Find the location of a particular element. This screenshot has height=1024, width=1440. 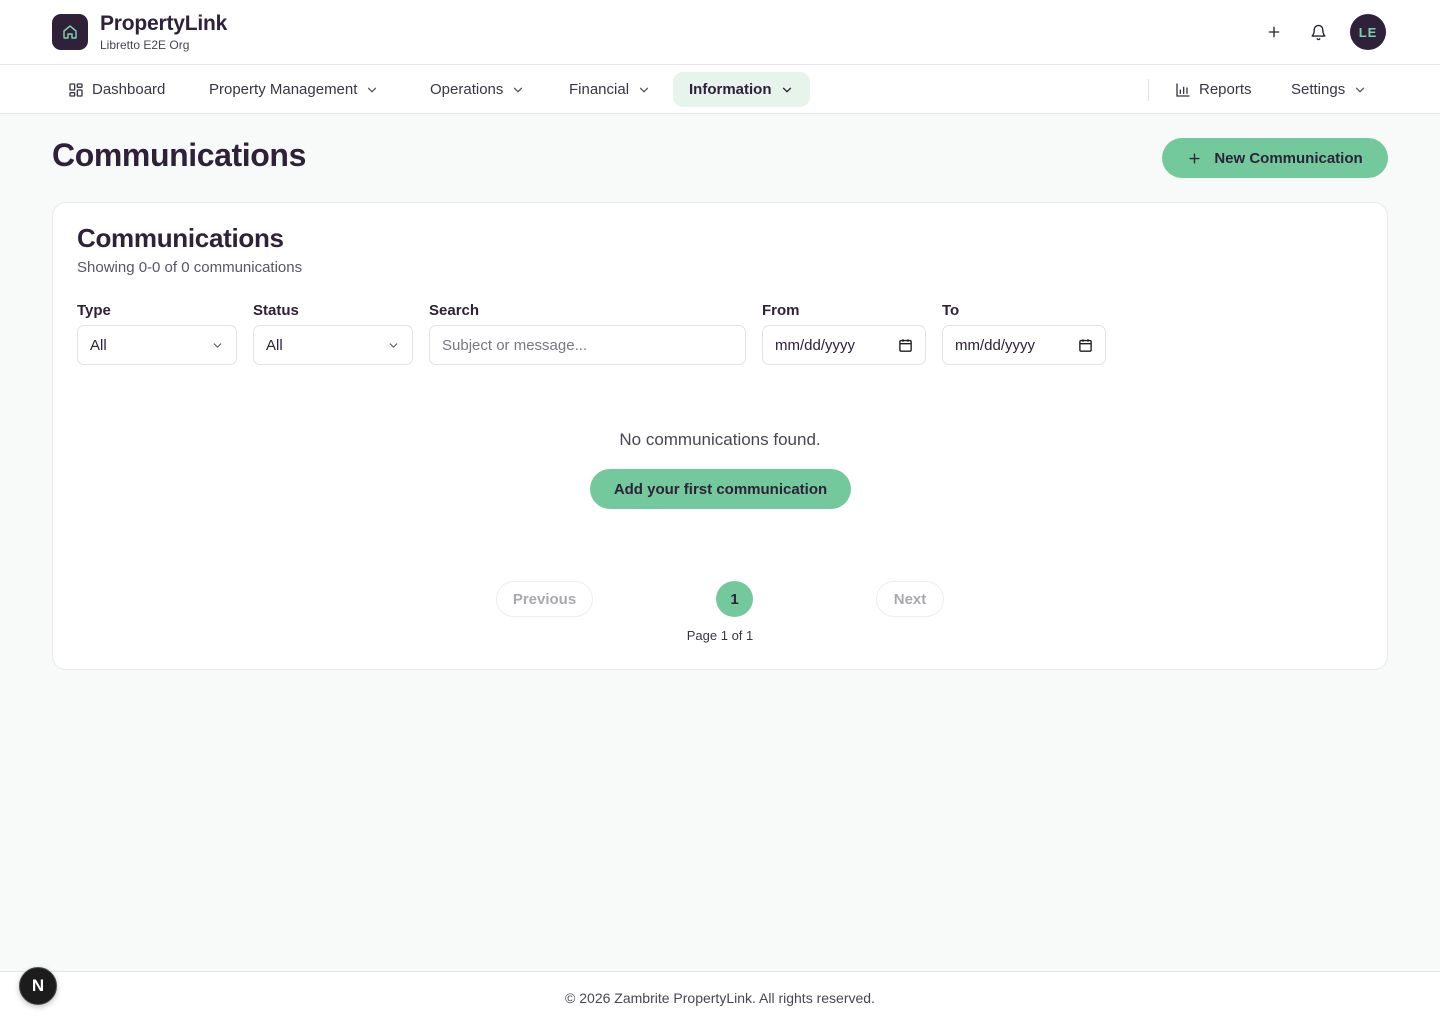

nav-settings-label: Settings is located at coordinates (1318, 89).